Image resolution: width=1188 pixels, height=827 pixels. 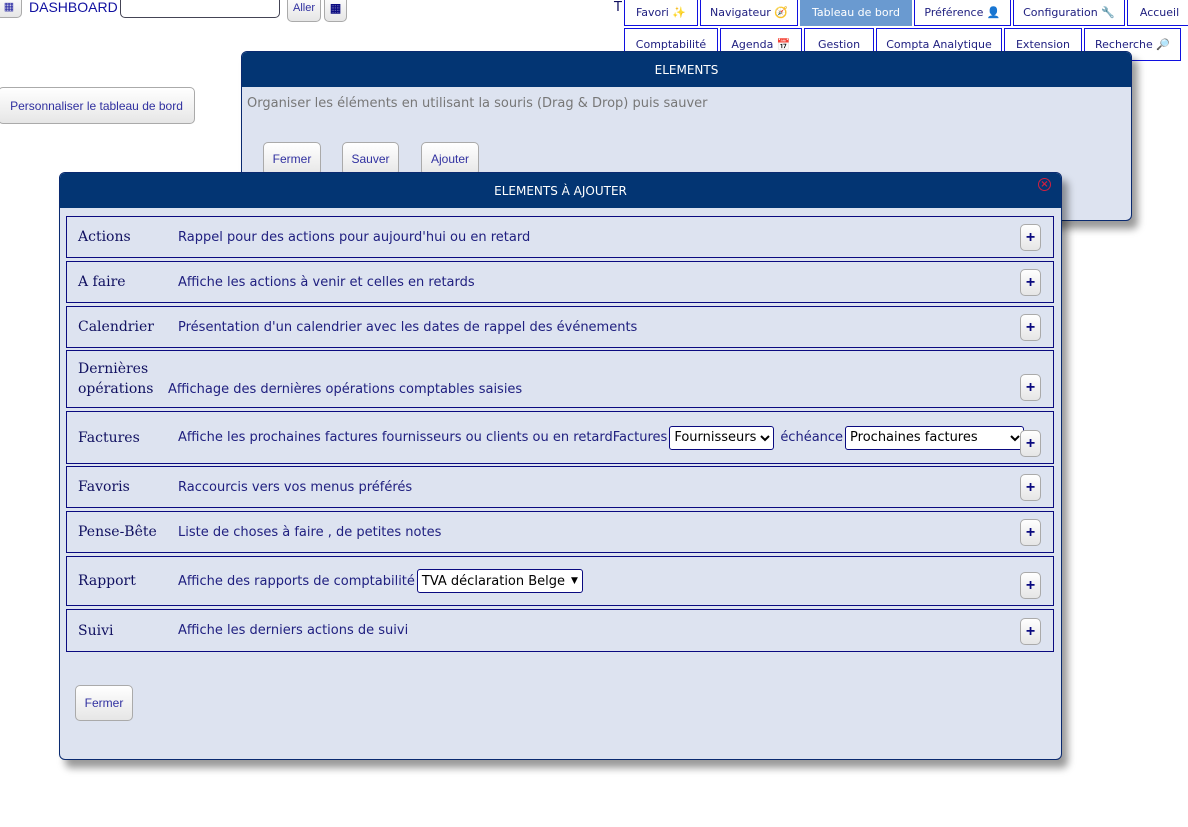 I want to click on nav-tab: Accueil, so click(x=1157, y=13).